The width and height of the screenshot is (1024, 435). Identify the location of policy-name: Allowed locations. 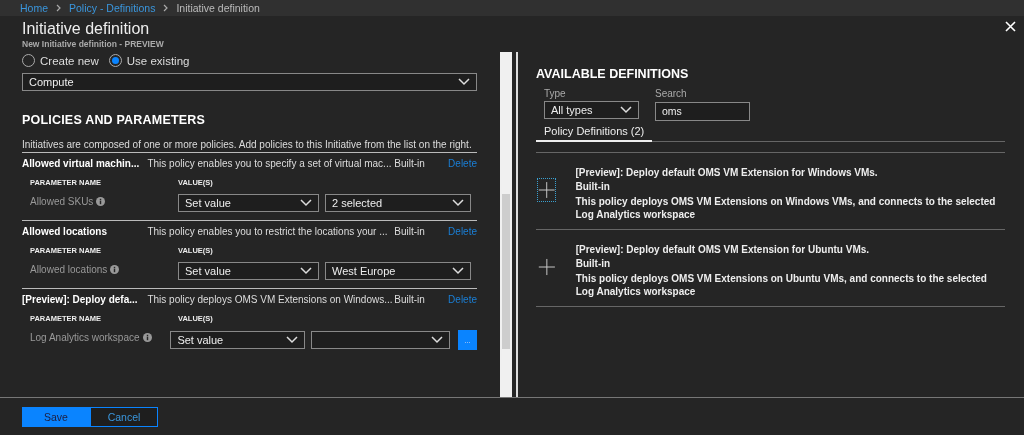
(65, 231).